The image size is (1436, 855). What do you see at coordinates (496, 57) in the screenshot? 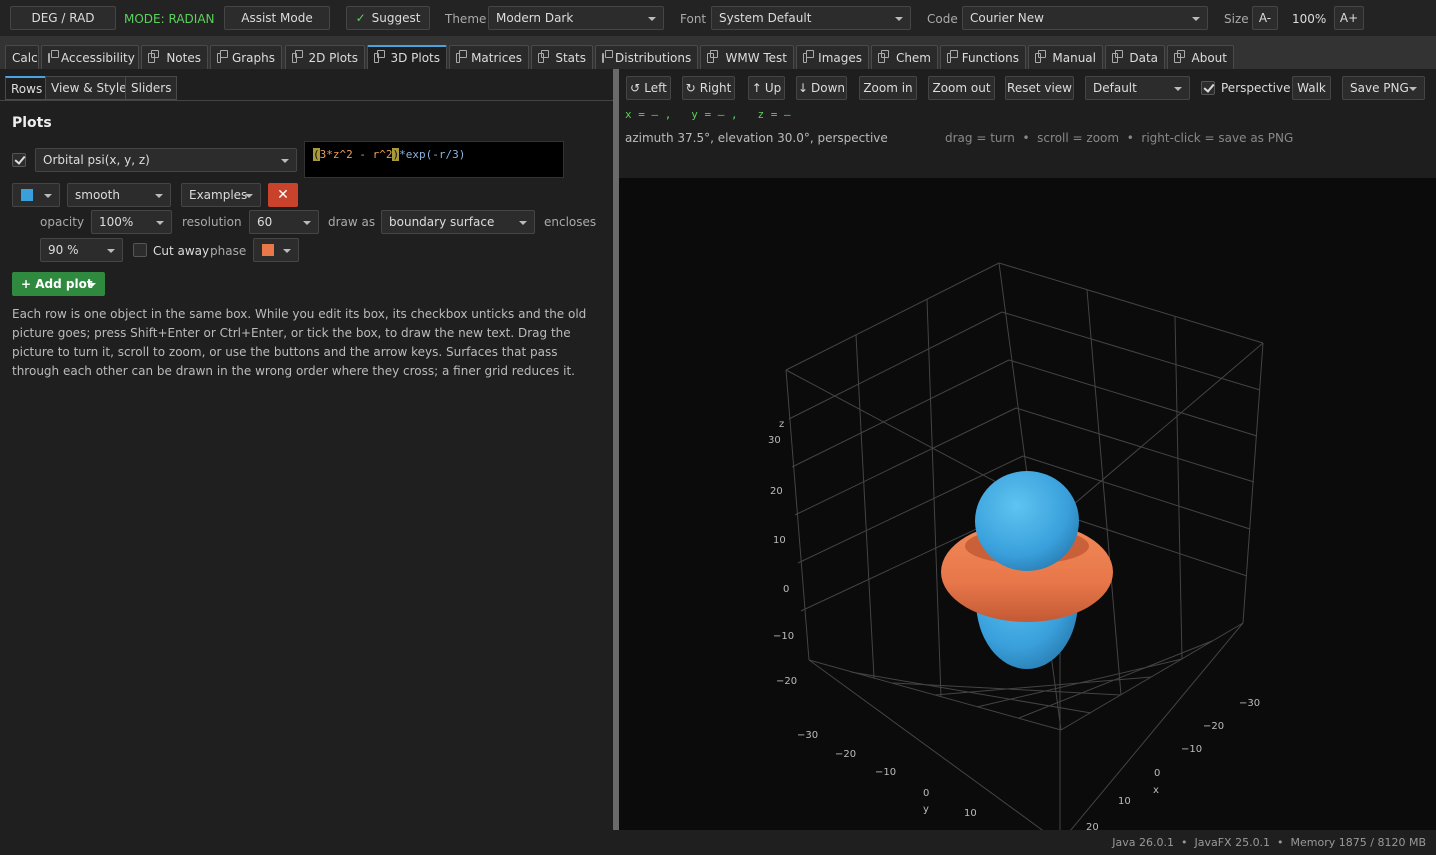
I see `tab-label: Matrices` at bounding box center [496, 57].